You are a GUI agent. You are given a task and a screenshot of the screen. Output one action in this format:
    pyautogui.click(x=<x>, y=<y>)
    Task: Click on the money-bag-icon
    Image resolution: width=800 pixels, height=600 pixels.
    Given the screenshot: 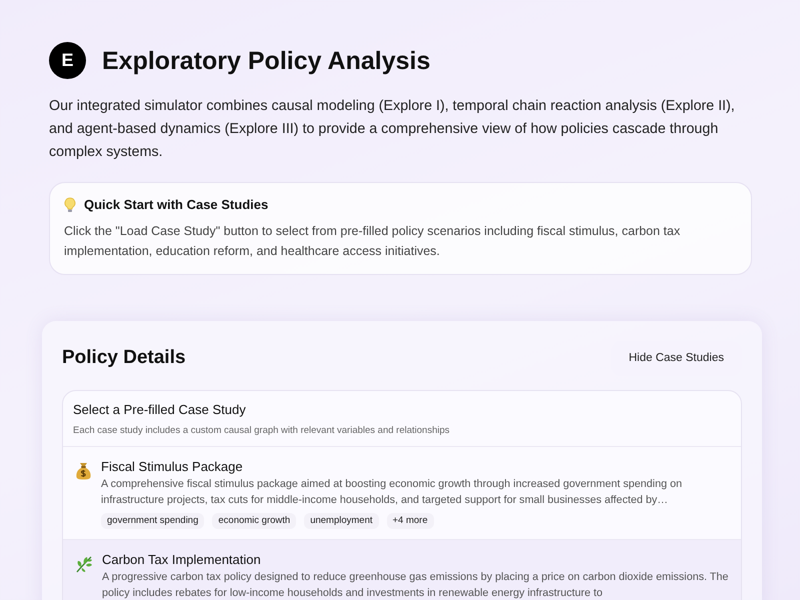 What is the action you would take?
    pyautogui.click(x=83, y=471)
    